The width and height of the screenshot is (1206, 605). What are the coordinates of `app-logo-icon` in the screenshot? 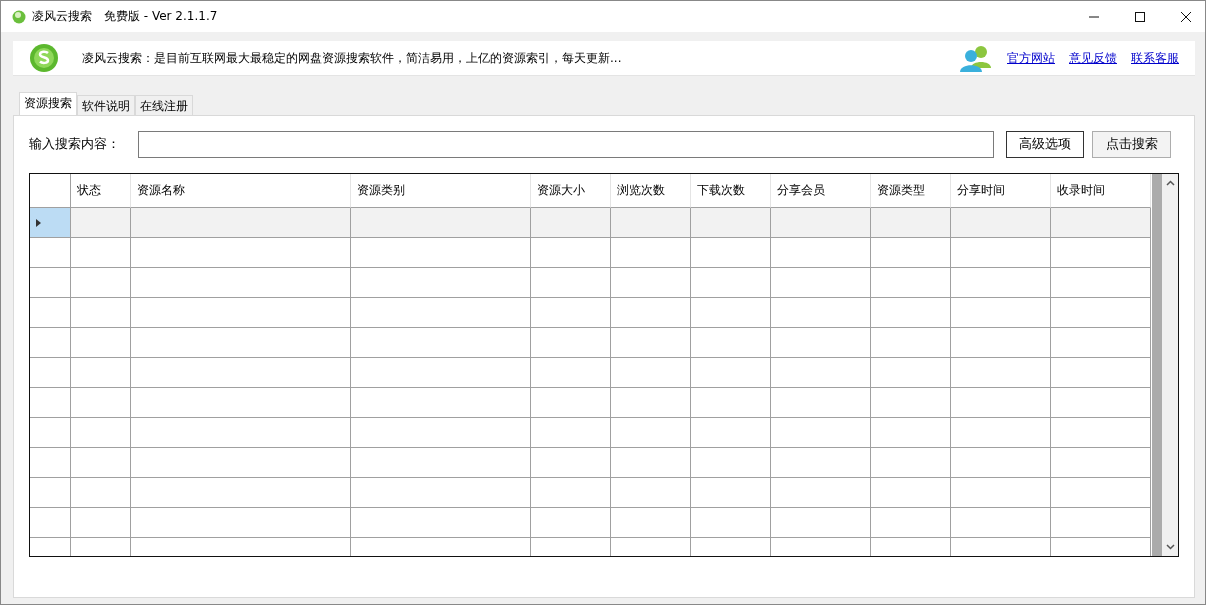 It's located at (19, 16).